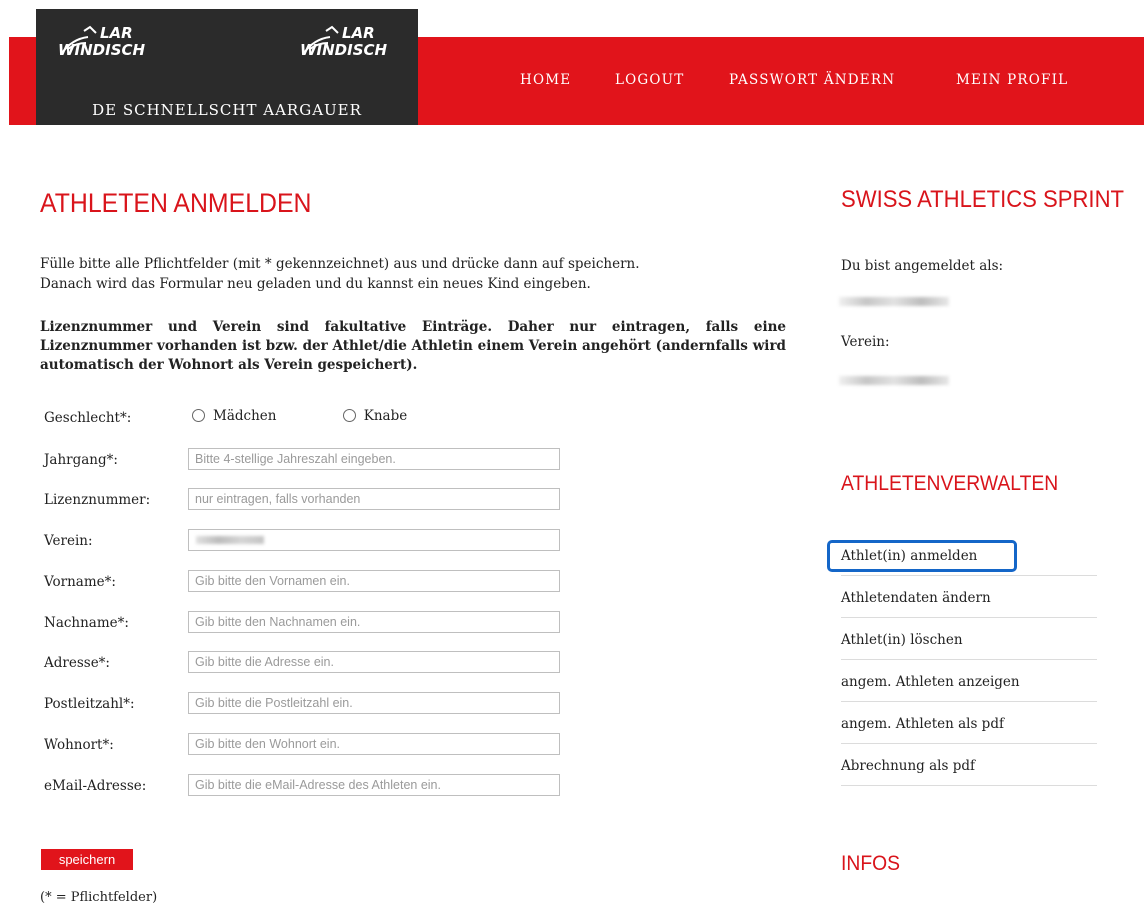 This screenshot has width=1144, height=913. I want to click on club-redacted, so click(894, 380).